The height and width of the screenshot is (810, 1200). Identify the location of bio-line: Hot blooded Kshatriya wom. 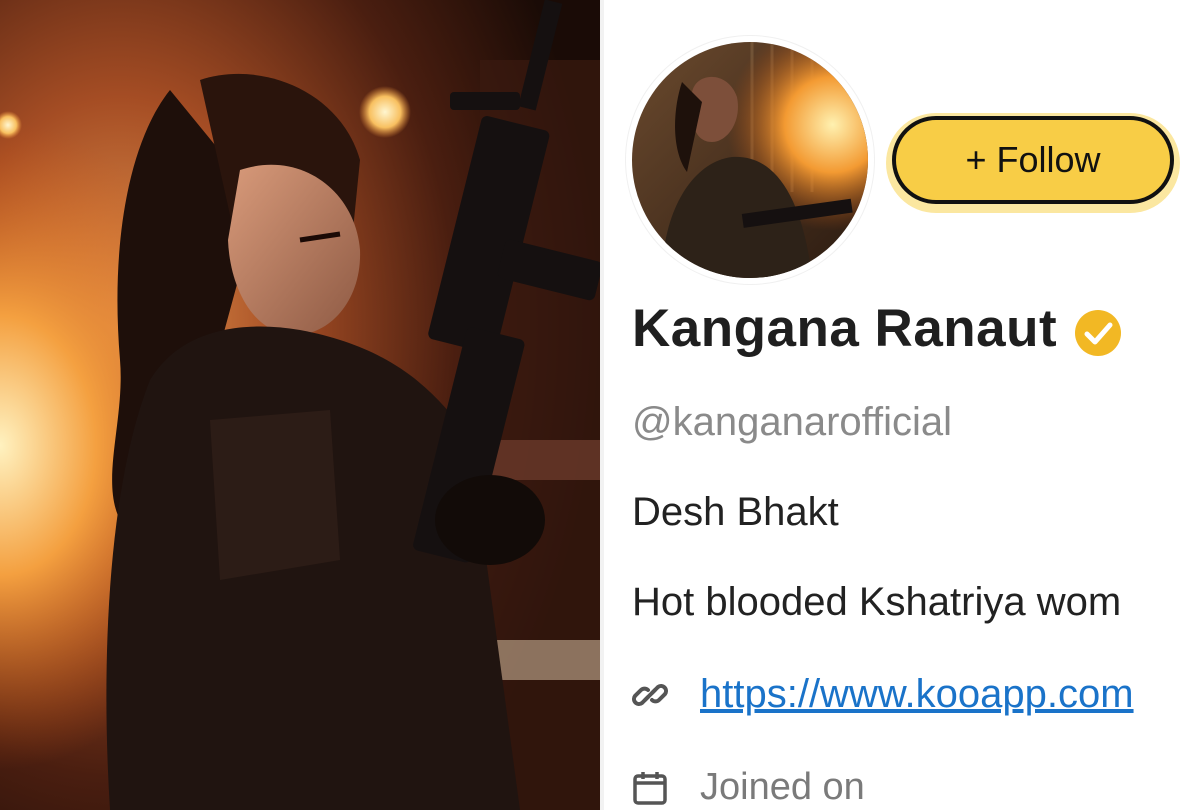
(877, 602).